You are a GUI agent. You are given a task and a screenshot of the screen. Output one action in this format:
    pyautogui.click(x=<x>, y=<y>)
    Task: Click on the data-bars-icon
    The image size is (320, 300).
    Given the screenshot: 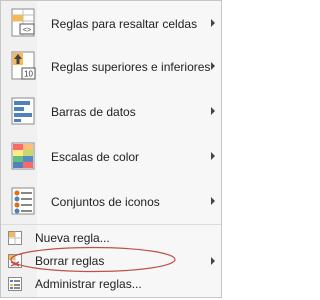 What is the action you would take?
    pyautogui.click(x=23, y=111)
    